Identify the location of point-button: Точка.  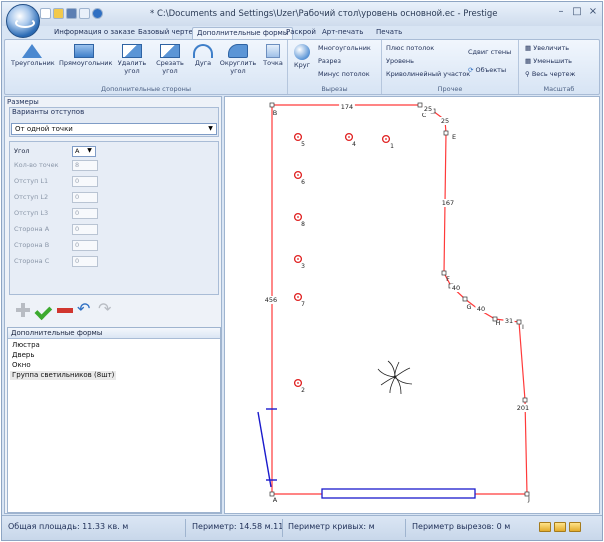
(273, 55).